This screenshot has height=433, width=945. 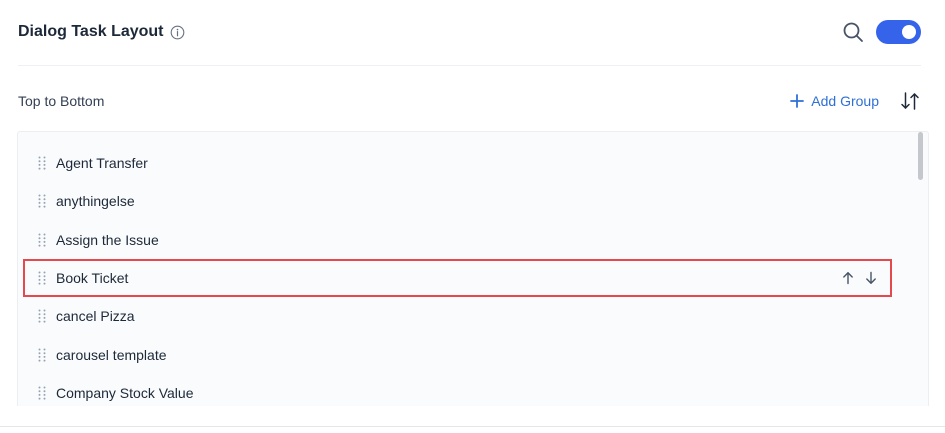 What do you see at coordinates (848, 278) in the screenshot?
I see `arrow-up-icon` at bounding box center [848, 278].